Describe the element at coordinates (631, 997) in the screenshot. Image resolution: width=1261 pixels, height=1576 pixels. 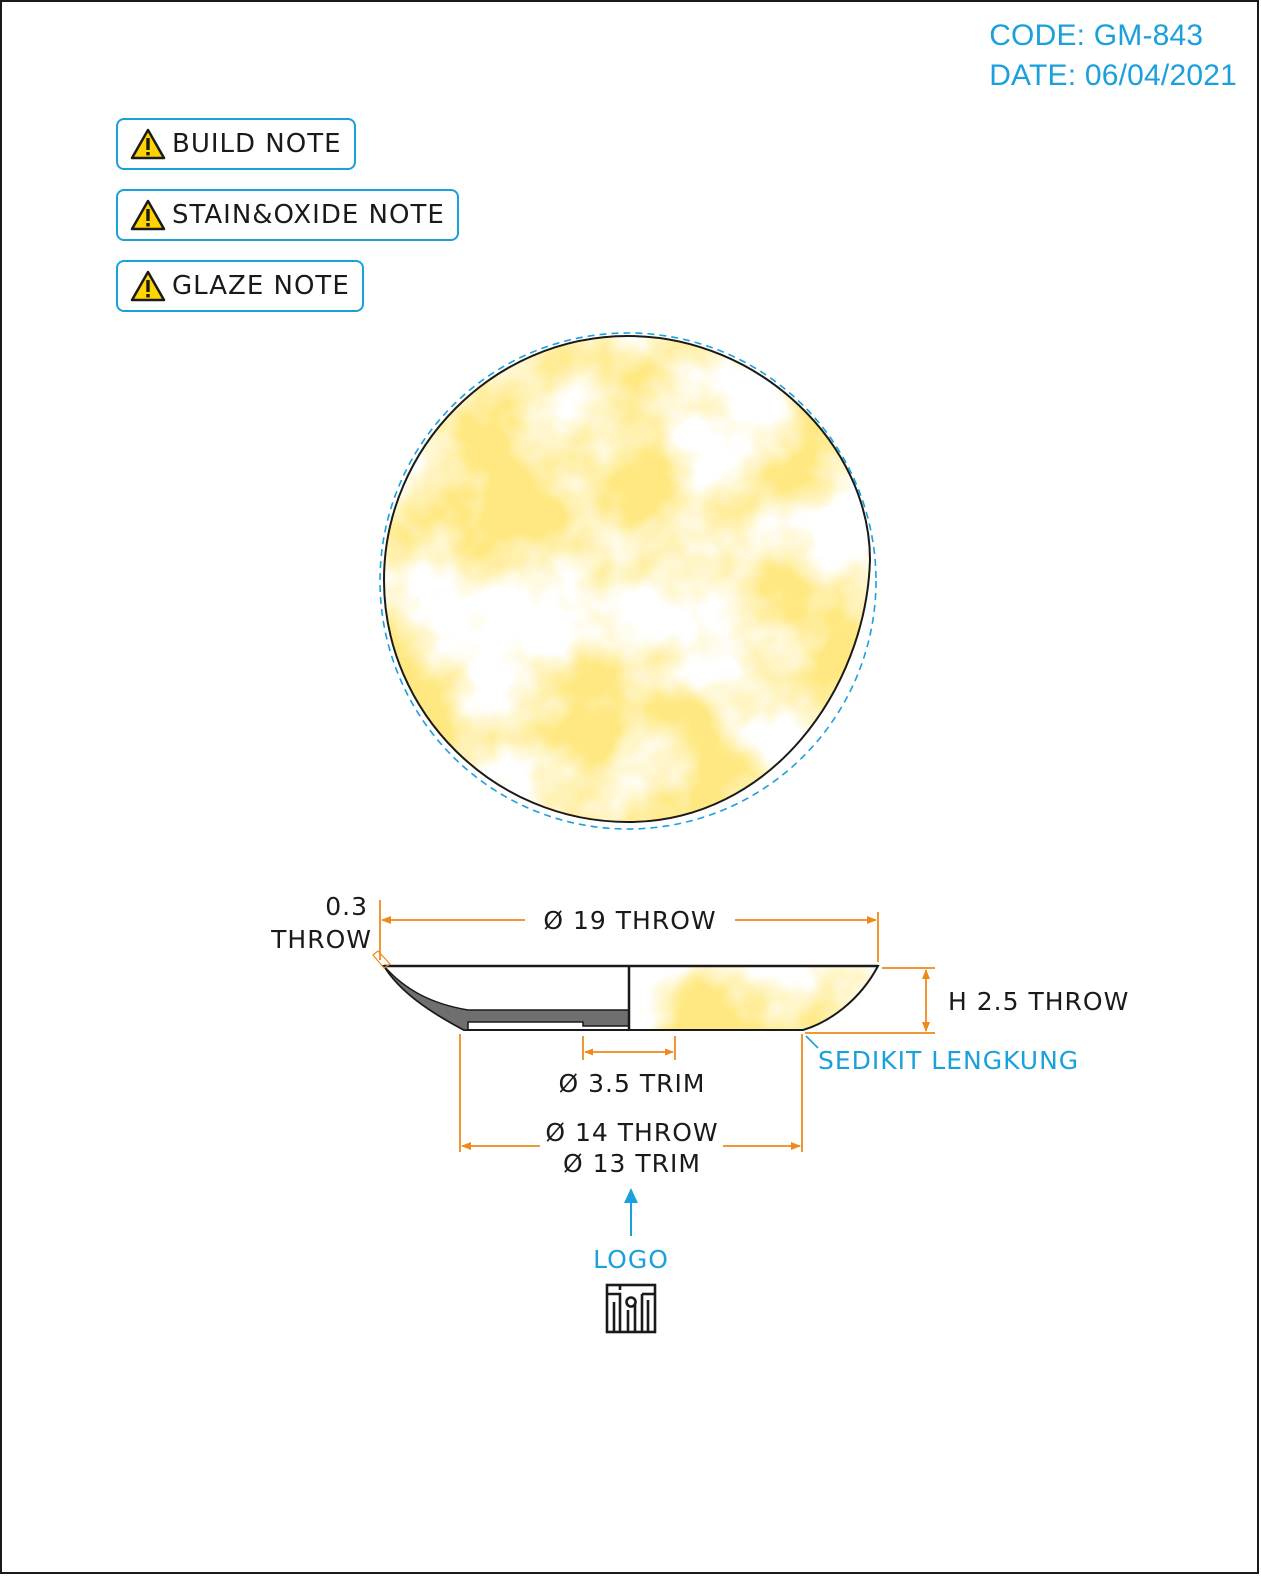
I see `plate-section-view` at that location.